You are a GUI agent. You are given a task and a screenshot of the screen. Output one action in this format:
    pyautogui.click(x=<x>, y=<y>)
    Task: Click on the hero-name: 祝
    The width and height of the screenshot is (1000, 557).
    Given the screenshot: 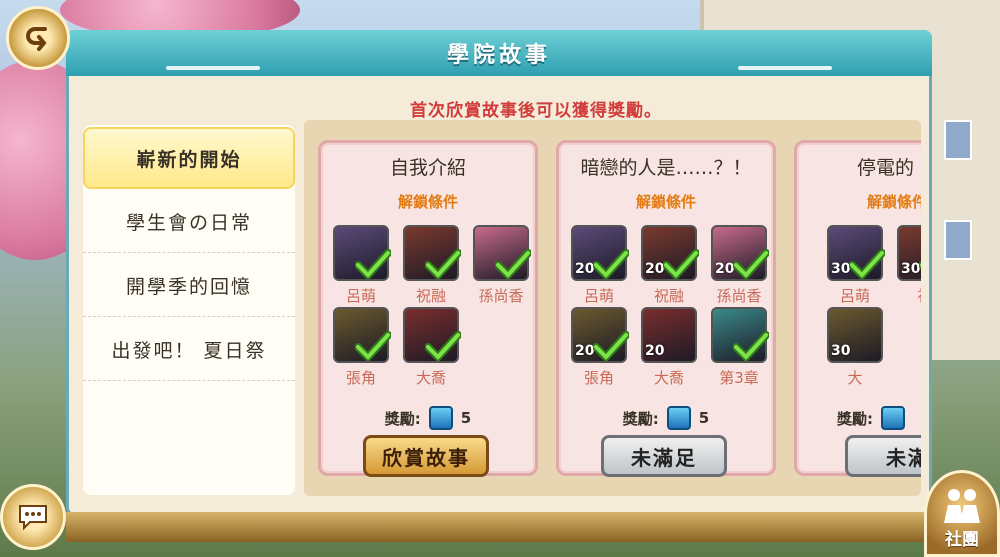 What is the action you would take?
    pyautogui.click(x=905, y=295)
    